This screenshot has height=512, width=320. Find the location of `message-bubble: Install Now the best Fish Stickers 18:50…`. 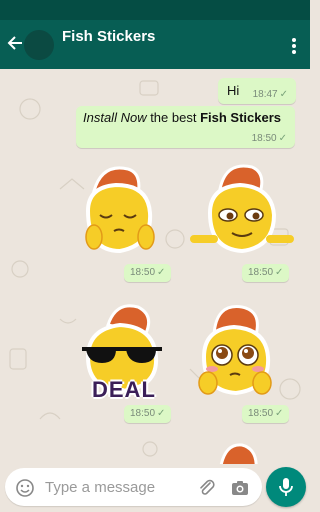

message-bubble: Install Now the best Fish Stickers 18:50… is located at coordinates (185, 127).